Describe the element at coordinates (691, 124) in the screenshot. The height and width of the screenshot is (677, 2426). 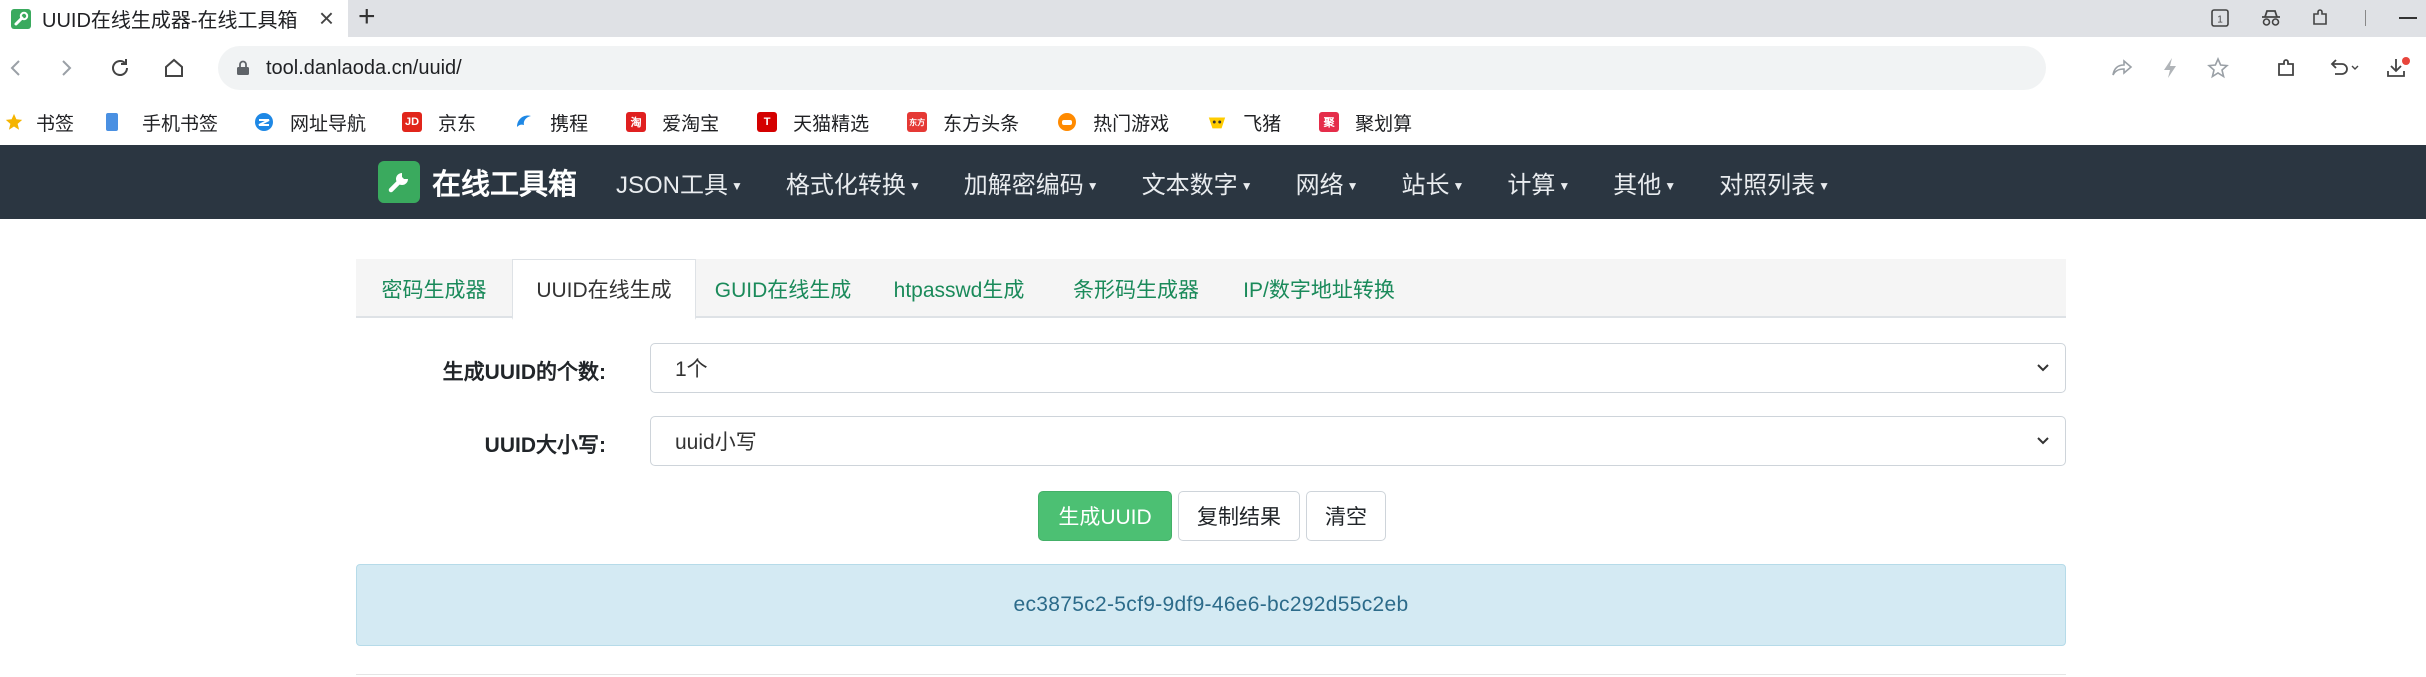
I see `bookmark-label: 爱淘宝` at that location.